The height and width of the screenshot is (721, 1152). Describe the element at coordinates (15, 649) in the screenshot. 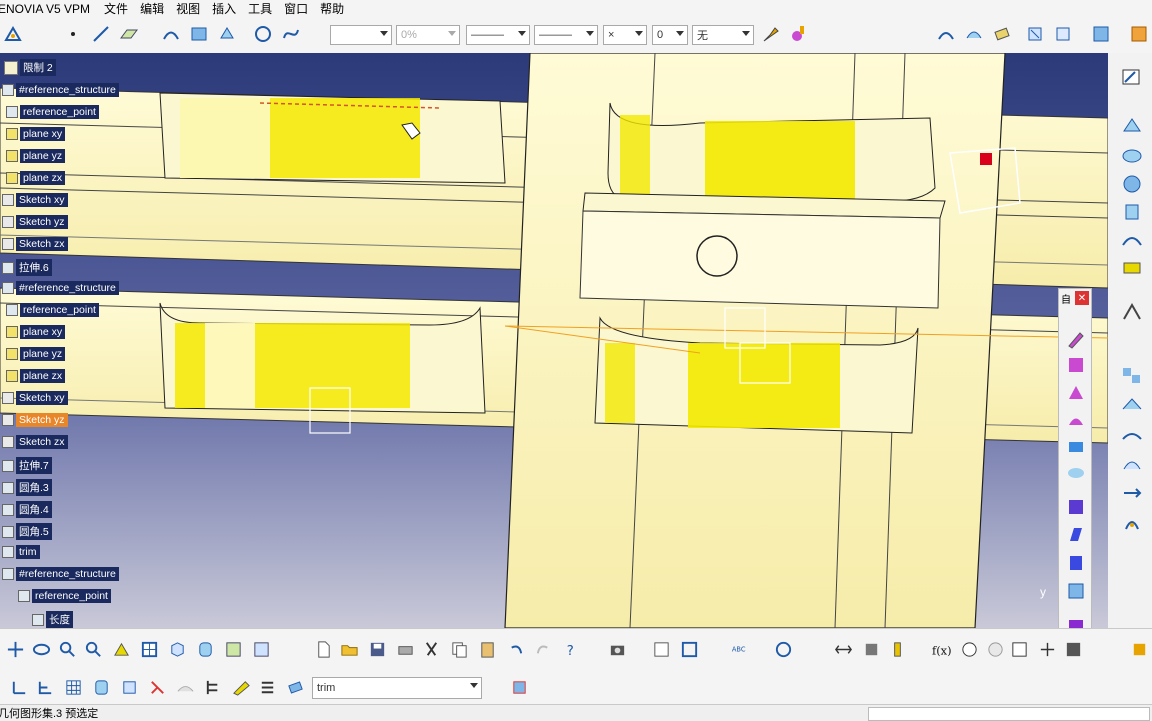

I see `pan-icon` at that location.